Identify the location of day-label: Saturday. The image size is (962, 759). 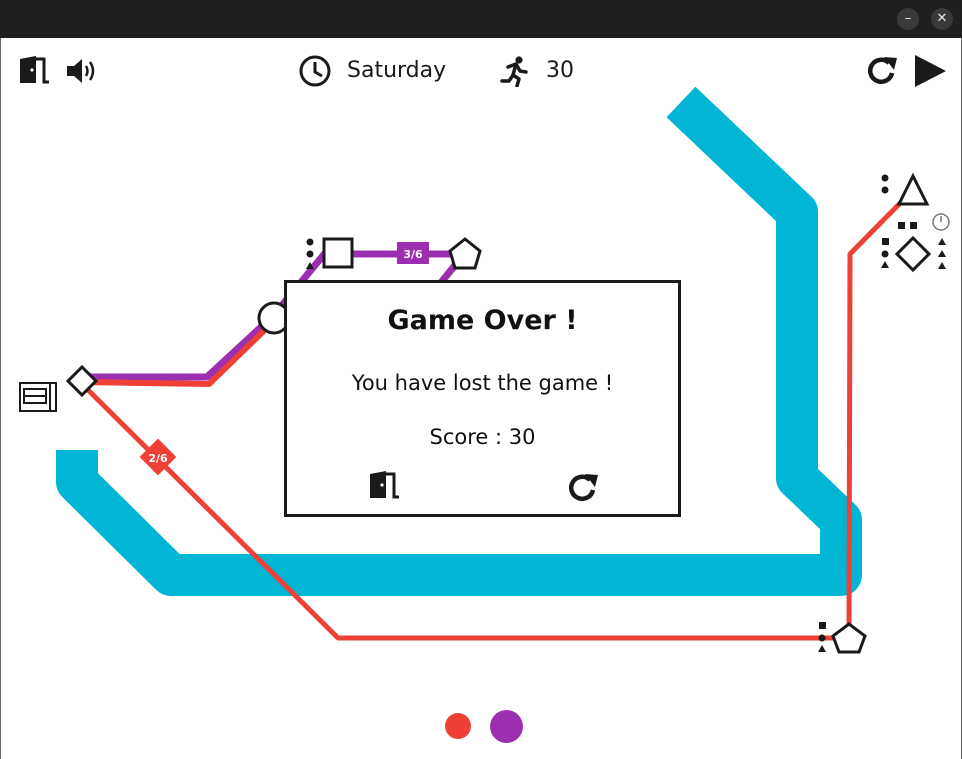
(397, 70).